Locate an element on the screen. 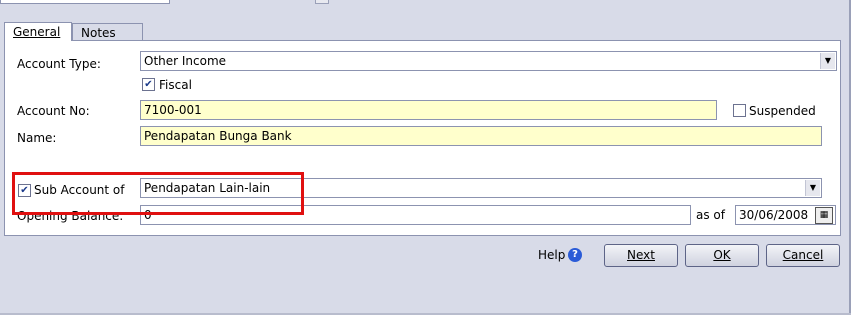  name-field: Pendapatan Bunga Bank is located at coordinates (481, 136).